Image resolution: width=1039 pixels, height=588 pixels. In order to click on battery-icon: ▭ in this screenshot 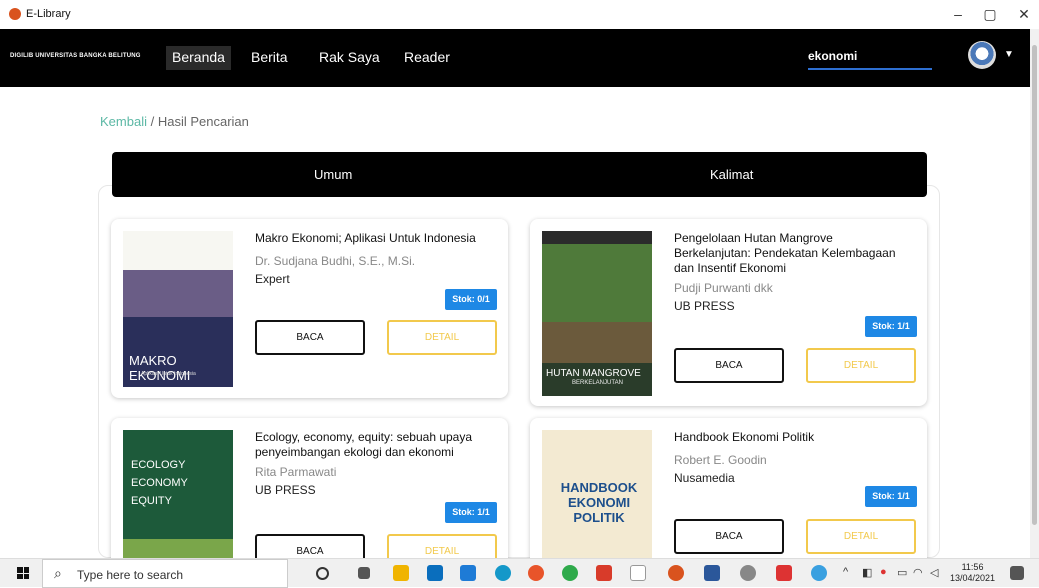, I will do `click(902, 572)`.